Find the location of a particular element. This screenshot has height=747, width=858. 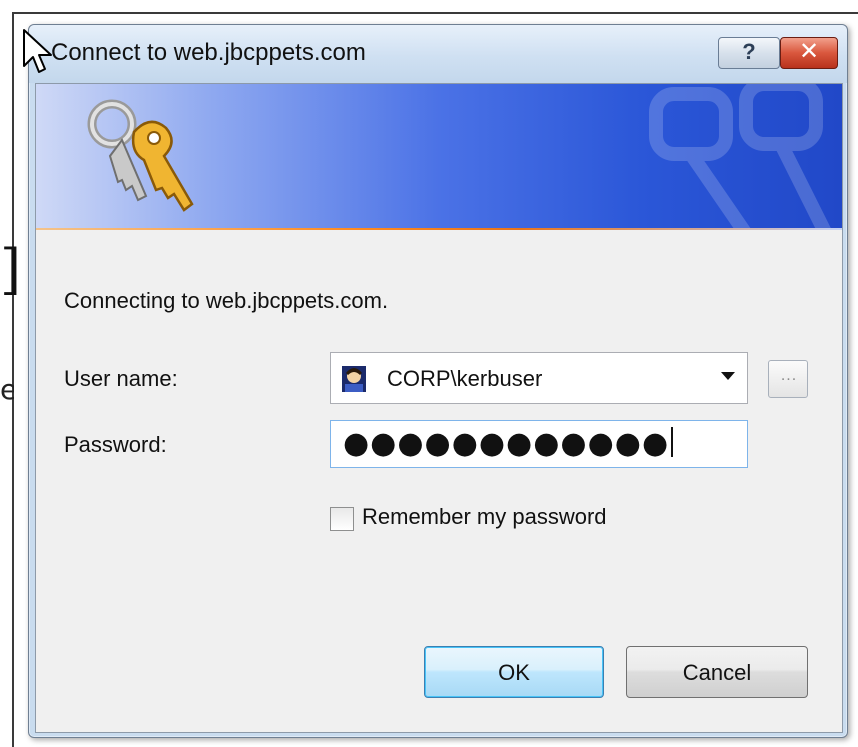

help-icon: ? is located at coordinates (749, 51).